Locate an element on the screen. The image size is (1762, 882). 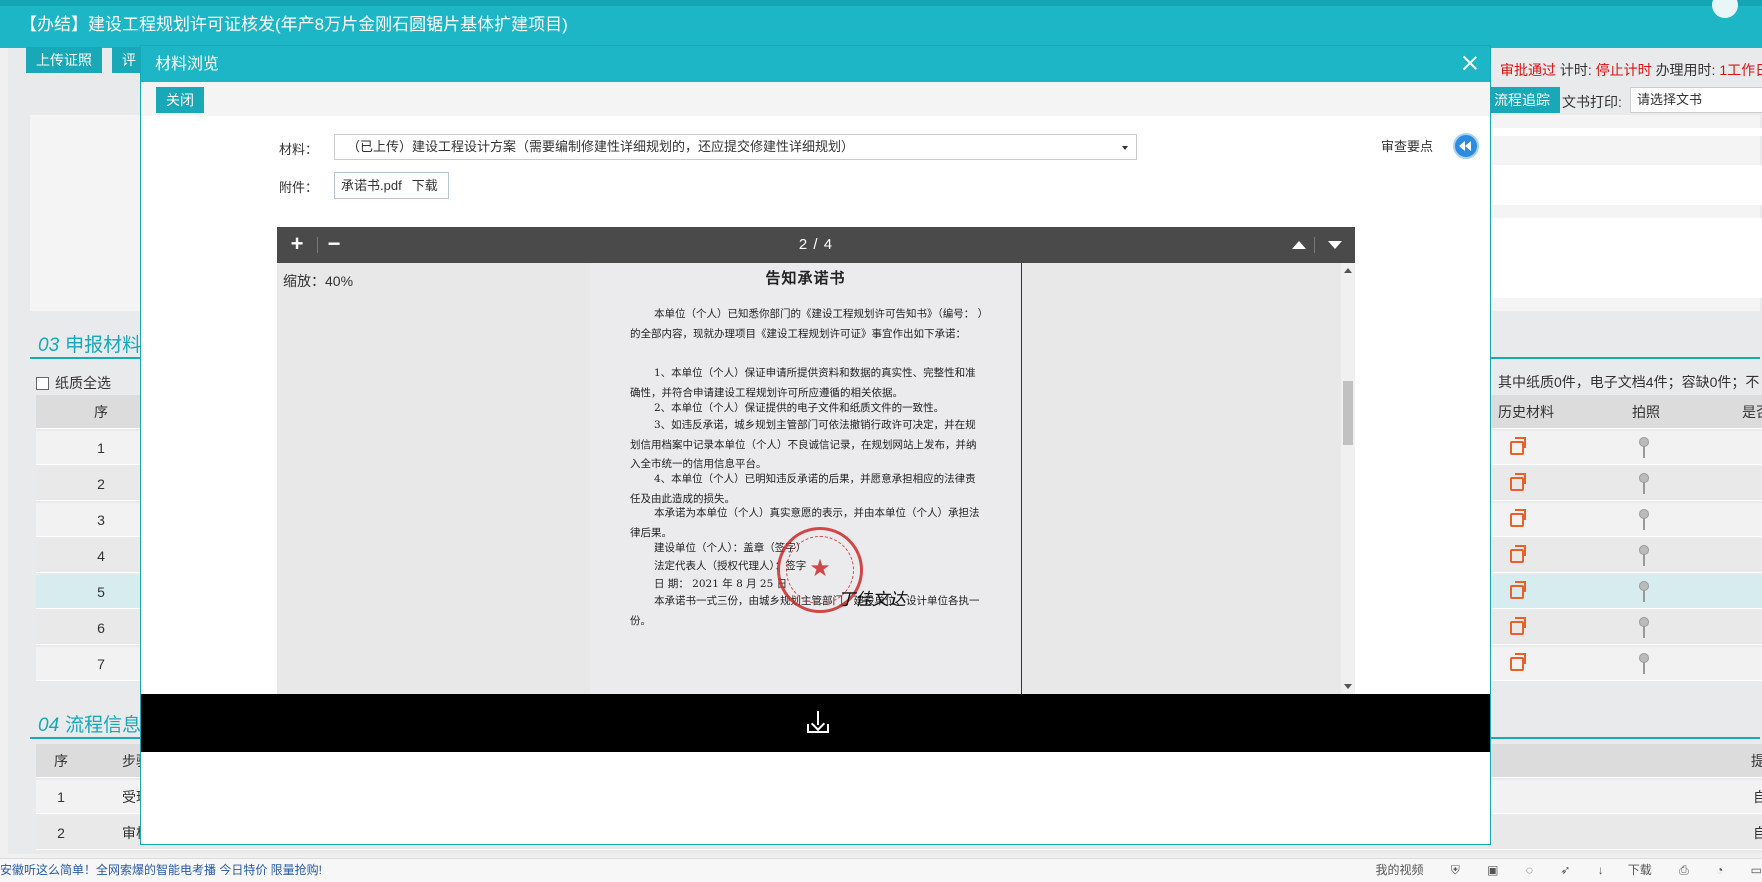
image-icon: ▣ is located at coordinates (1492, 870).